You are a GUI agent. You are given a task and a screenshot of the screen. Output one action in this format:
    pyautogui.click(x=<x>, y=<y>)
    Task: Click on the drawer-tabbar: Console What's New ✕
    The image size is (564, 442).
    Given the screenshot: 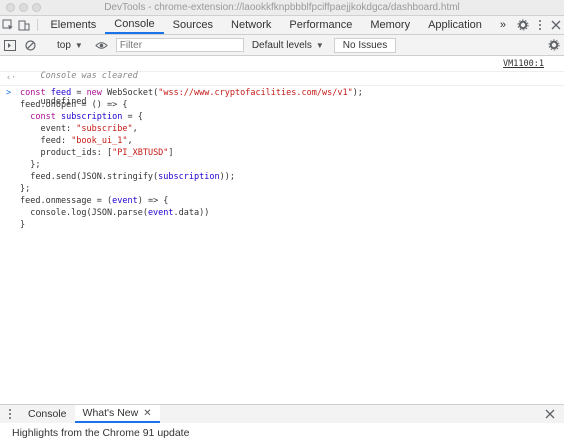 What is the action you would take?
    pyautogui.click(x=282, y=414)
    